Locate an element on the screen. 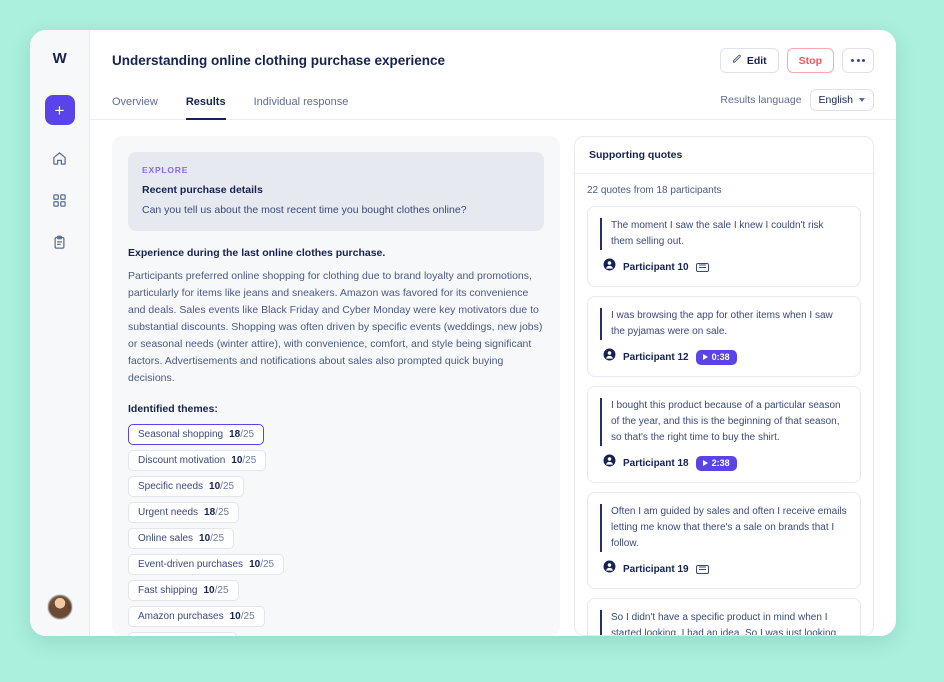  theme-chip: Online sales 10/25 is located at coordinates (181, 538).